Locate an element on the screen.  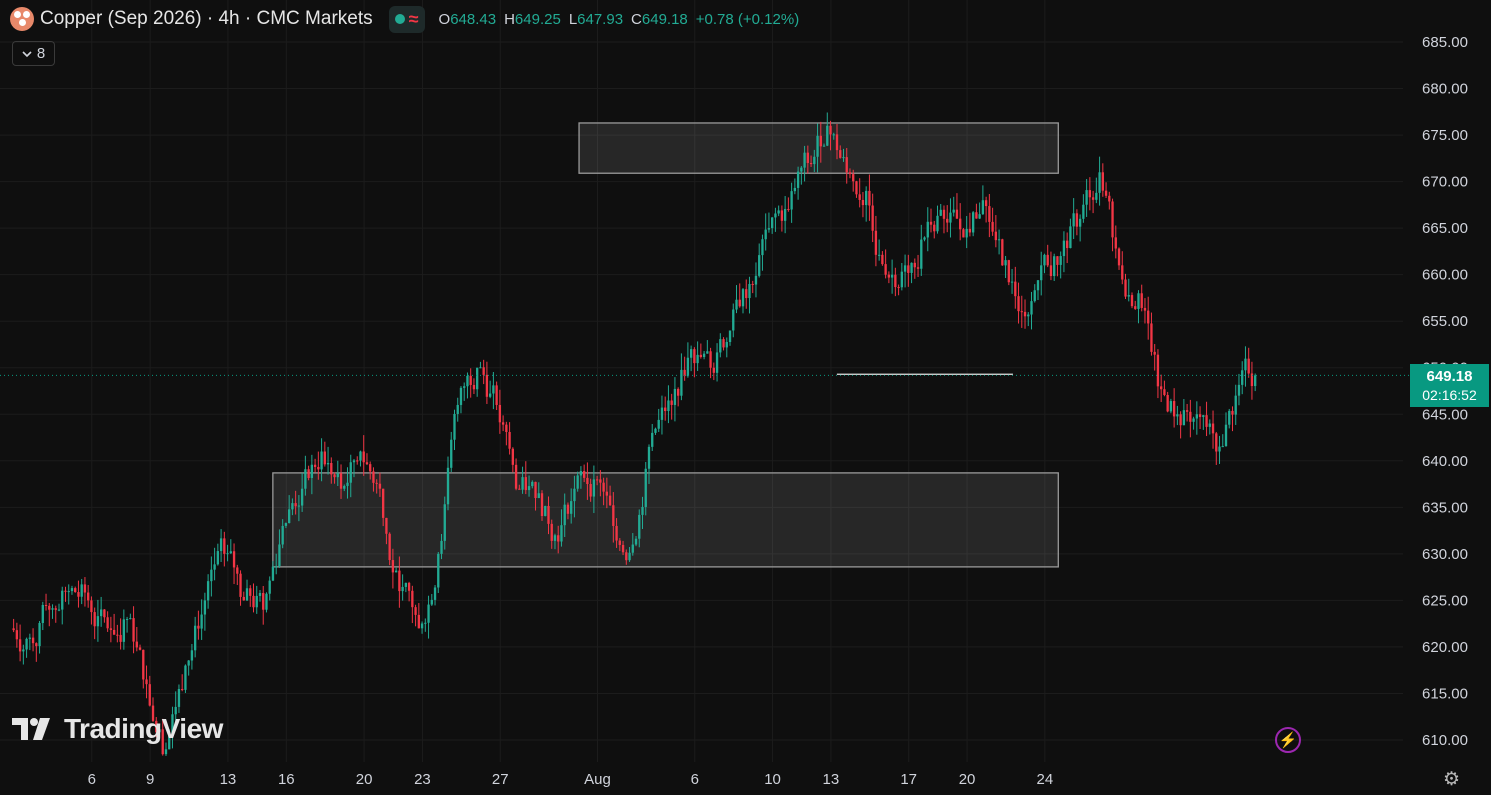
price-tick-label: 640.00 is located at coordinates (1445, 461).